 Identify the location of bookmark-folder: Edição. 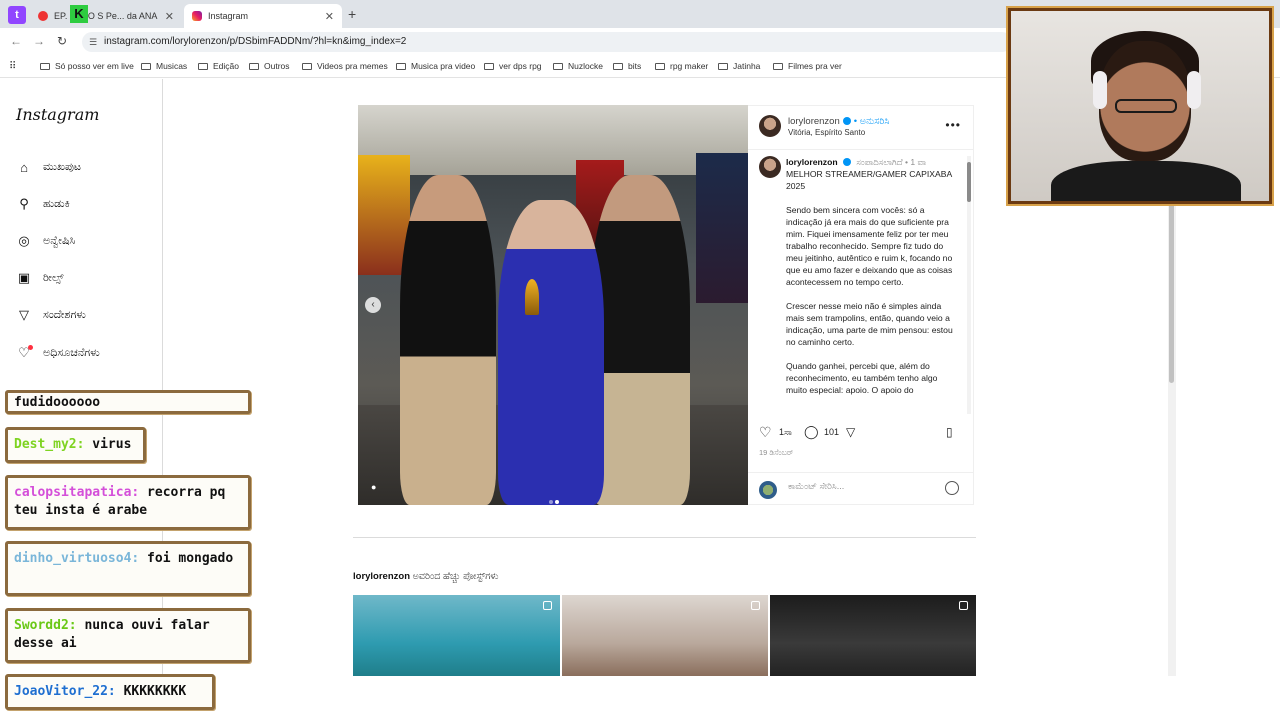
(218, 66).